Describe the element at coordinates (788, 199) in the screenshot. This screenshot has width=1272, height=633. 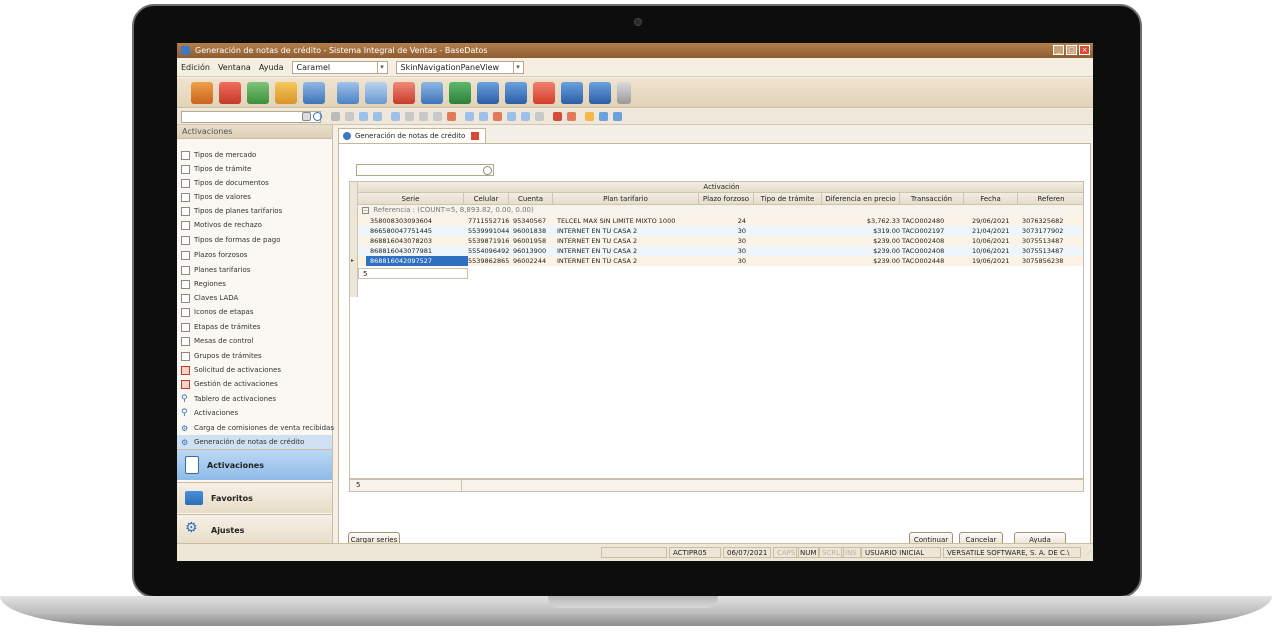
I see `column-header-tipo-de-tramite: Tipo de trámite` at that location.